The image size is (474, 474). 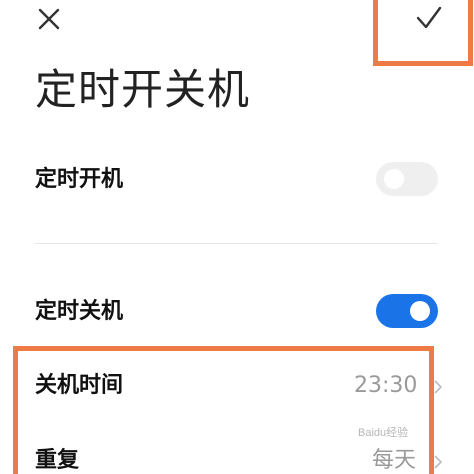 What do you see at coordinates (79, 311) in the screenshot?
I see `scheduled-power-off-label: 定时关机` at bounding box center [79, 311].